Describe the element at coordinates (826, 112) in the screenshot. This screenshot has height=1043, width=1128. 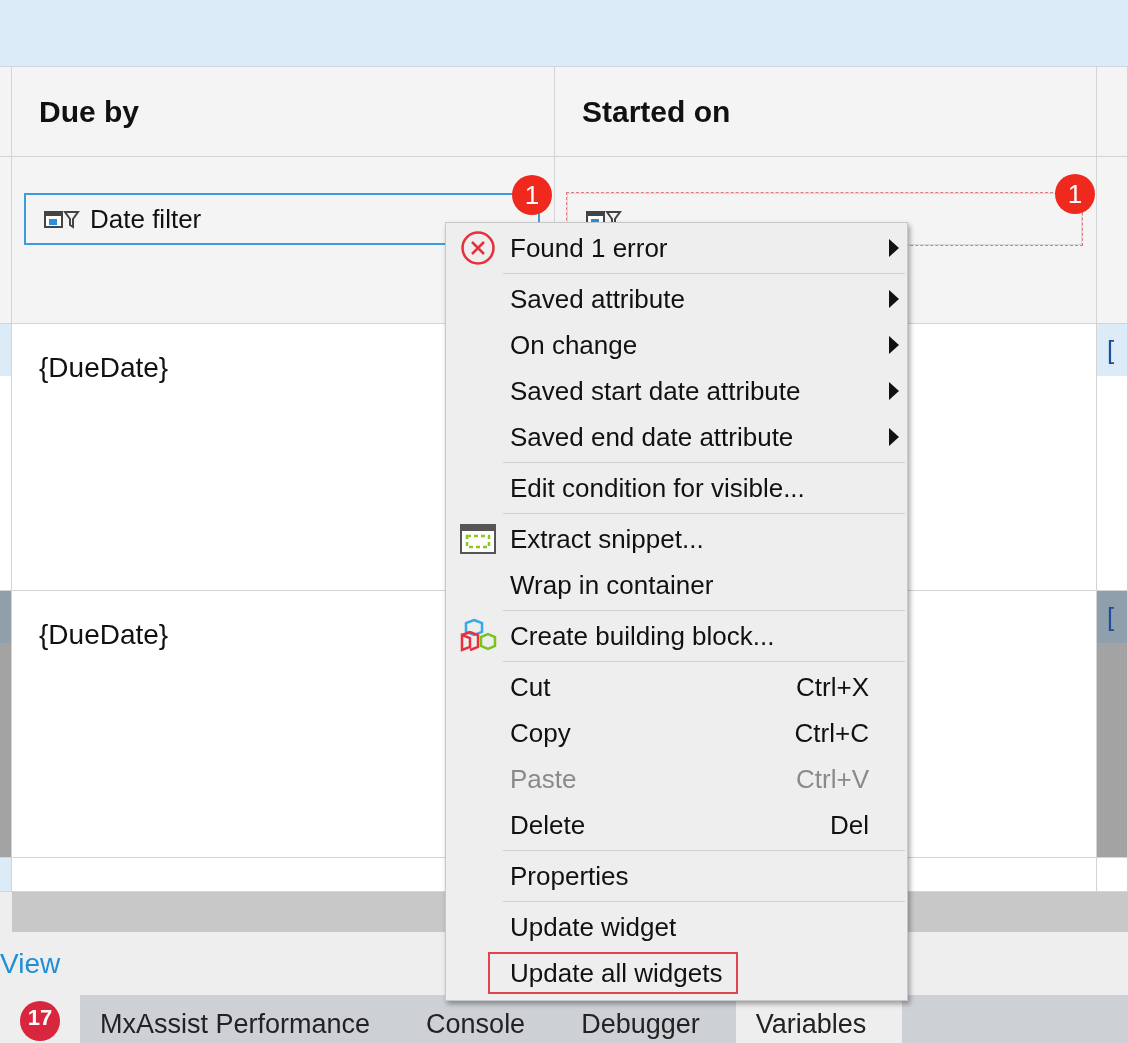
I see `column-header: Started on` at that location.